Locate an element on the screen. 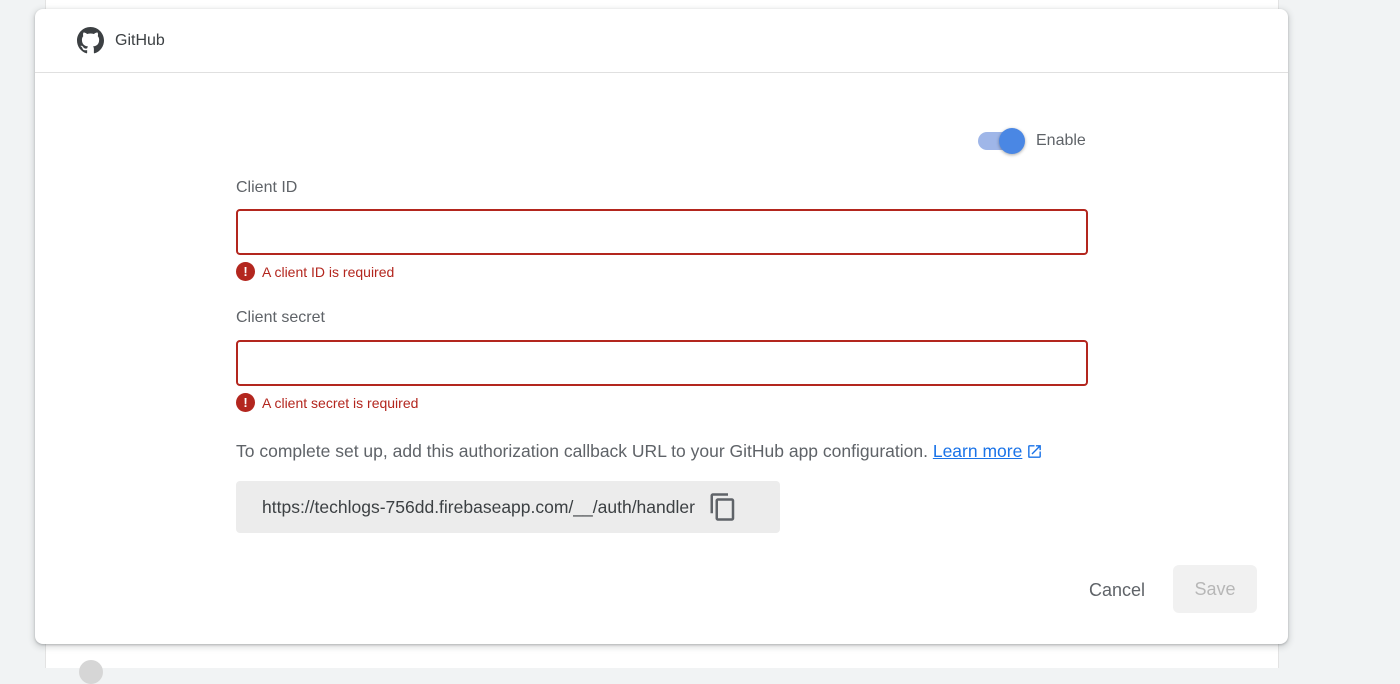  copy-icon is located at coordinates (723, 507).